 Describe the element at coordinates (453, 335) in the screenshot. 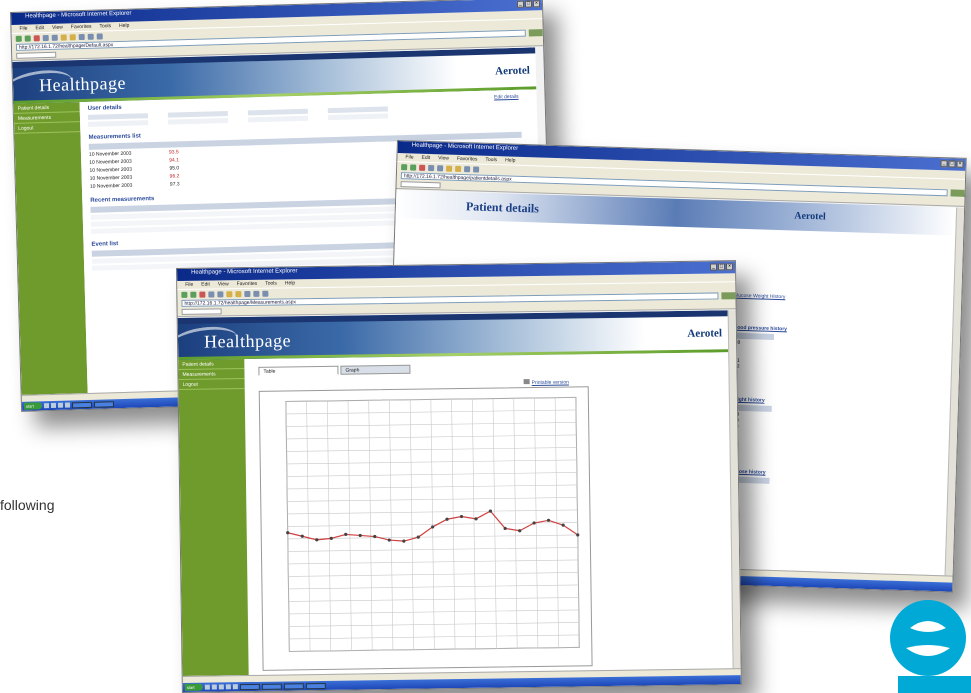

I see `healthpage-banner: Healthpage Aerotel` at that location.